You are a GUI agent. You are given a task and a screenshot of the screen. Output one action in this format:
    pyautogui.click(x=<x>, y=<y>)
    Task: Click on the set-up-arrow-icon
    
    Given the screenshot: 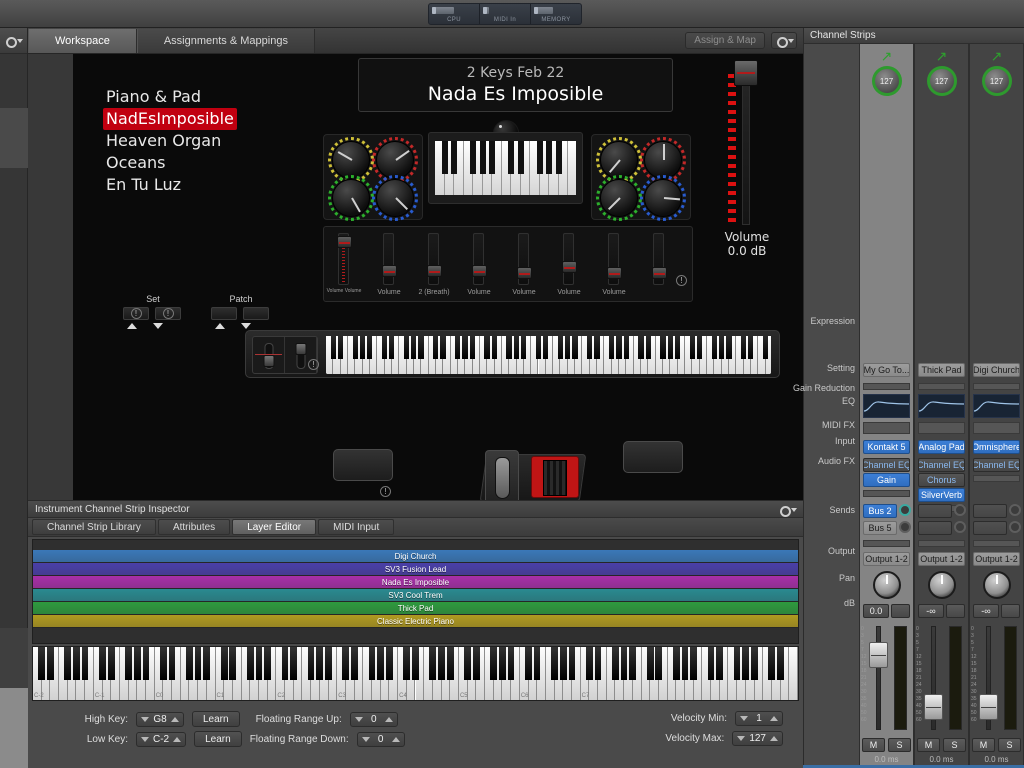 What is the action you would take?
    pyautogui.click(x=132, y=326)
    